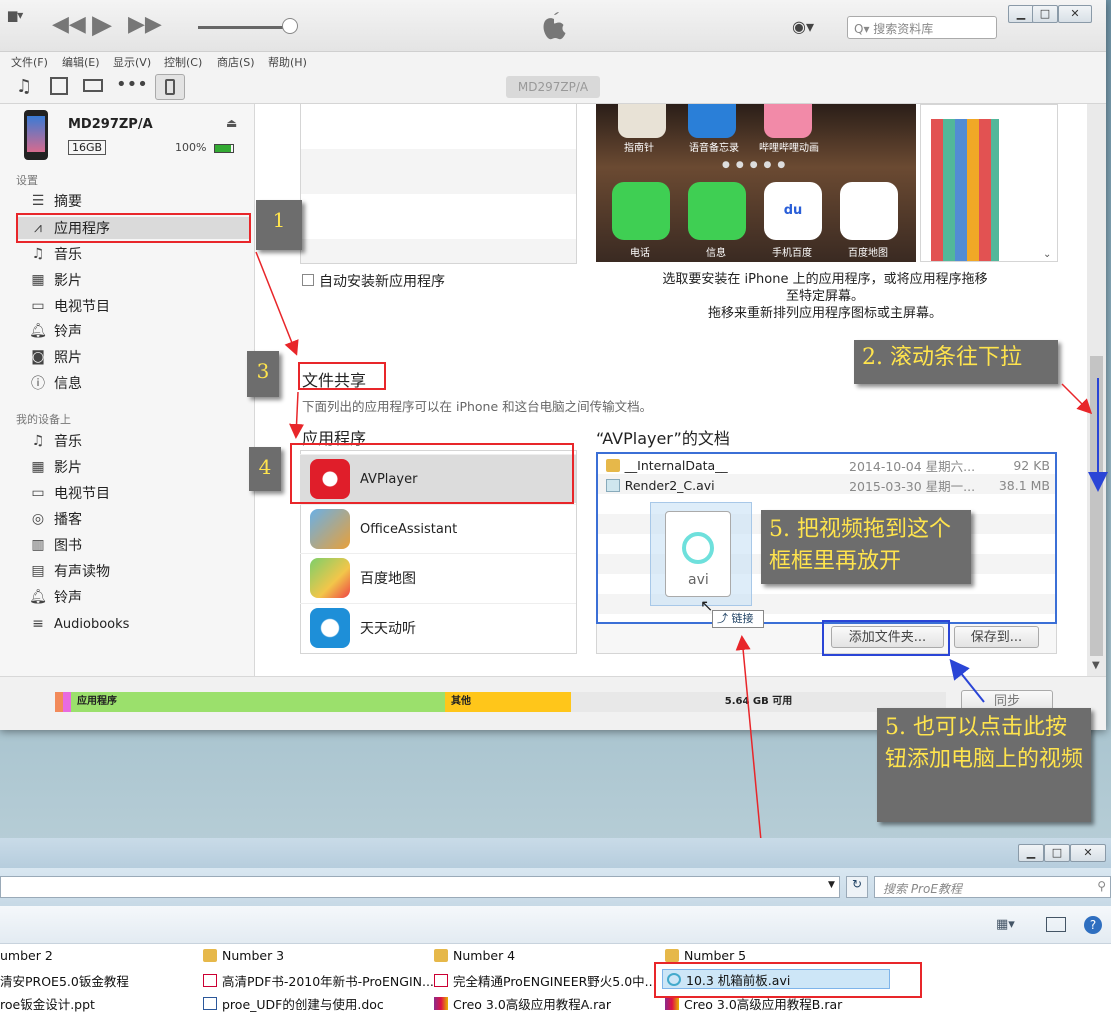 This screenshot has width=1111, height=1024. I want to click on explorer-search-field: 搜索 ProE教程 ⚲, so click(992, 887).